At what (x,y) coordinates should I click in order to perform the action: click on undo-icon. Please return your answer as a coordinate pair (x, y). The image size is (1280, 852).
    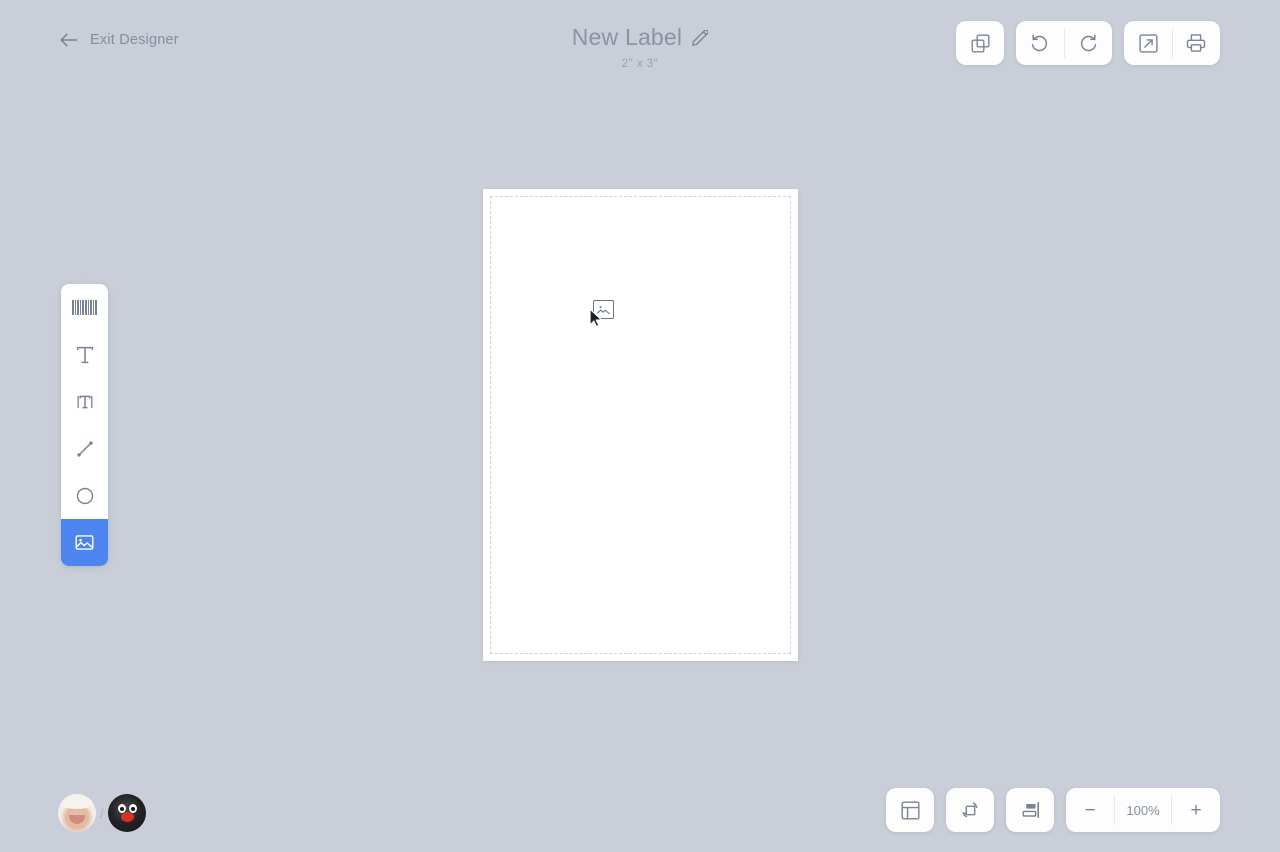
    Looking at the image, I should click on (1040, 43).